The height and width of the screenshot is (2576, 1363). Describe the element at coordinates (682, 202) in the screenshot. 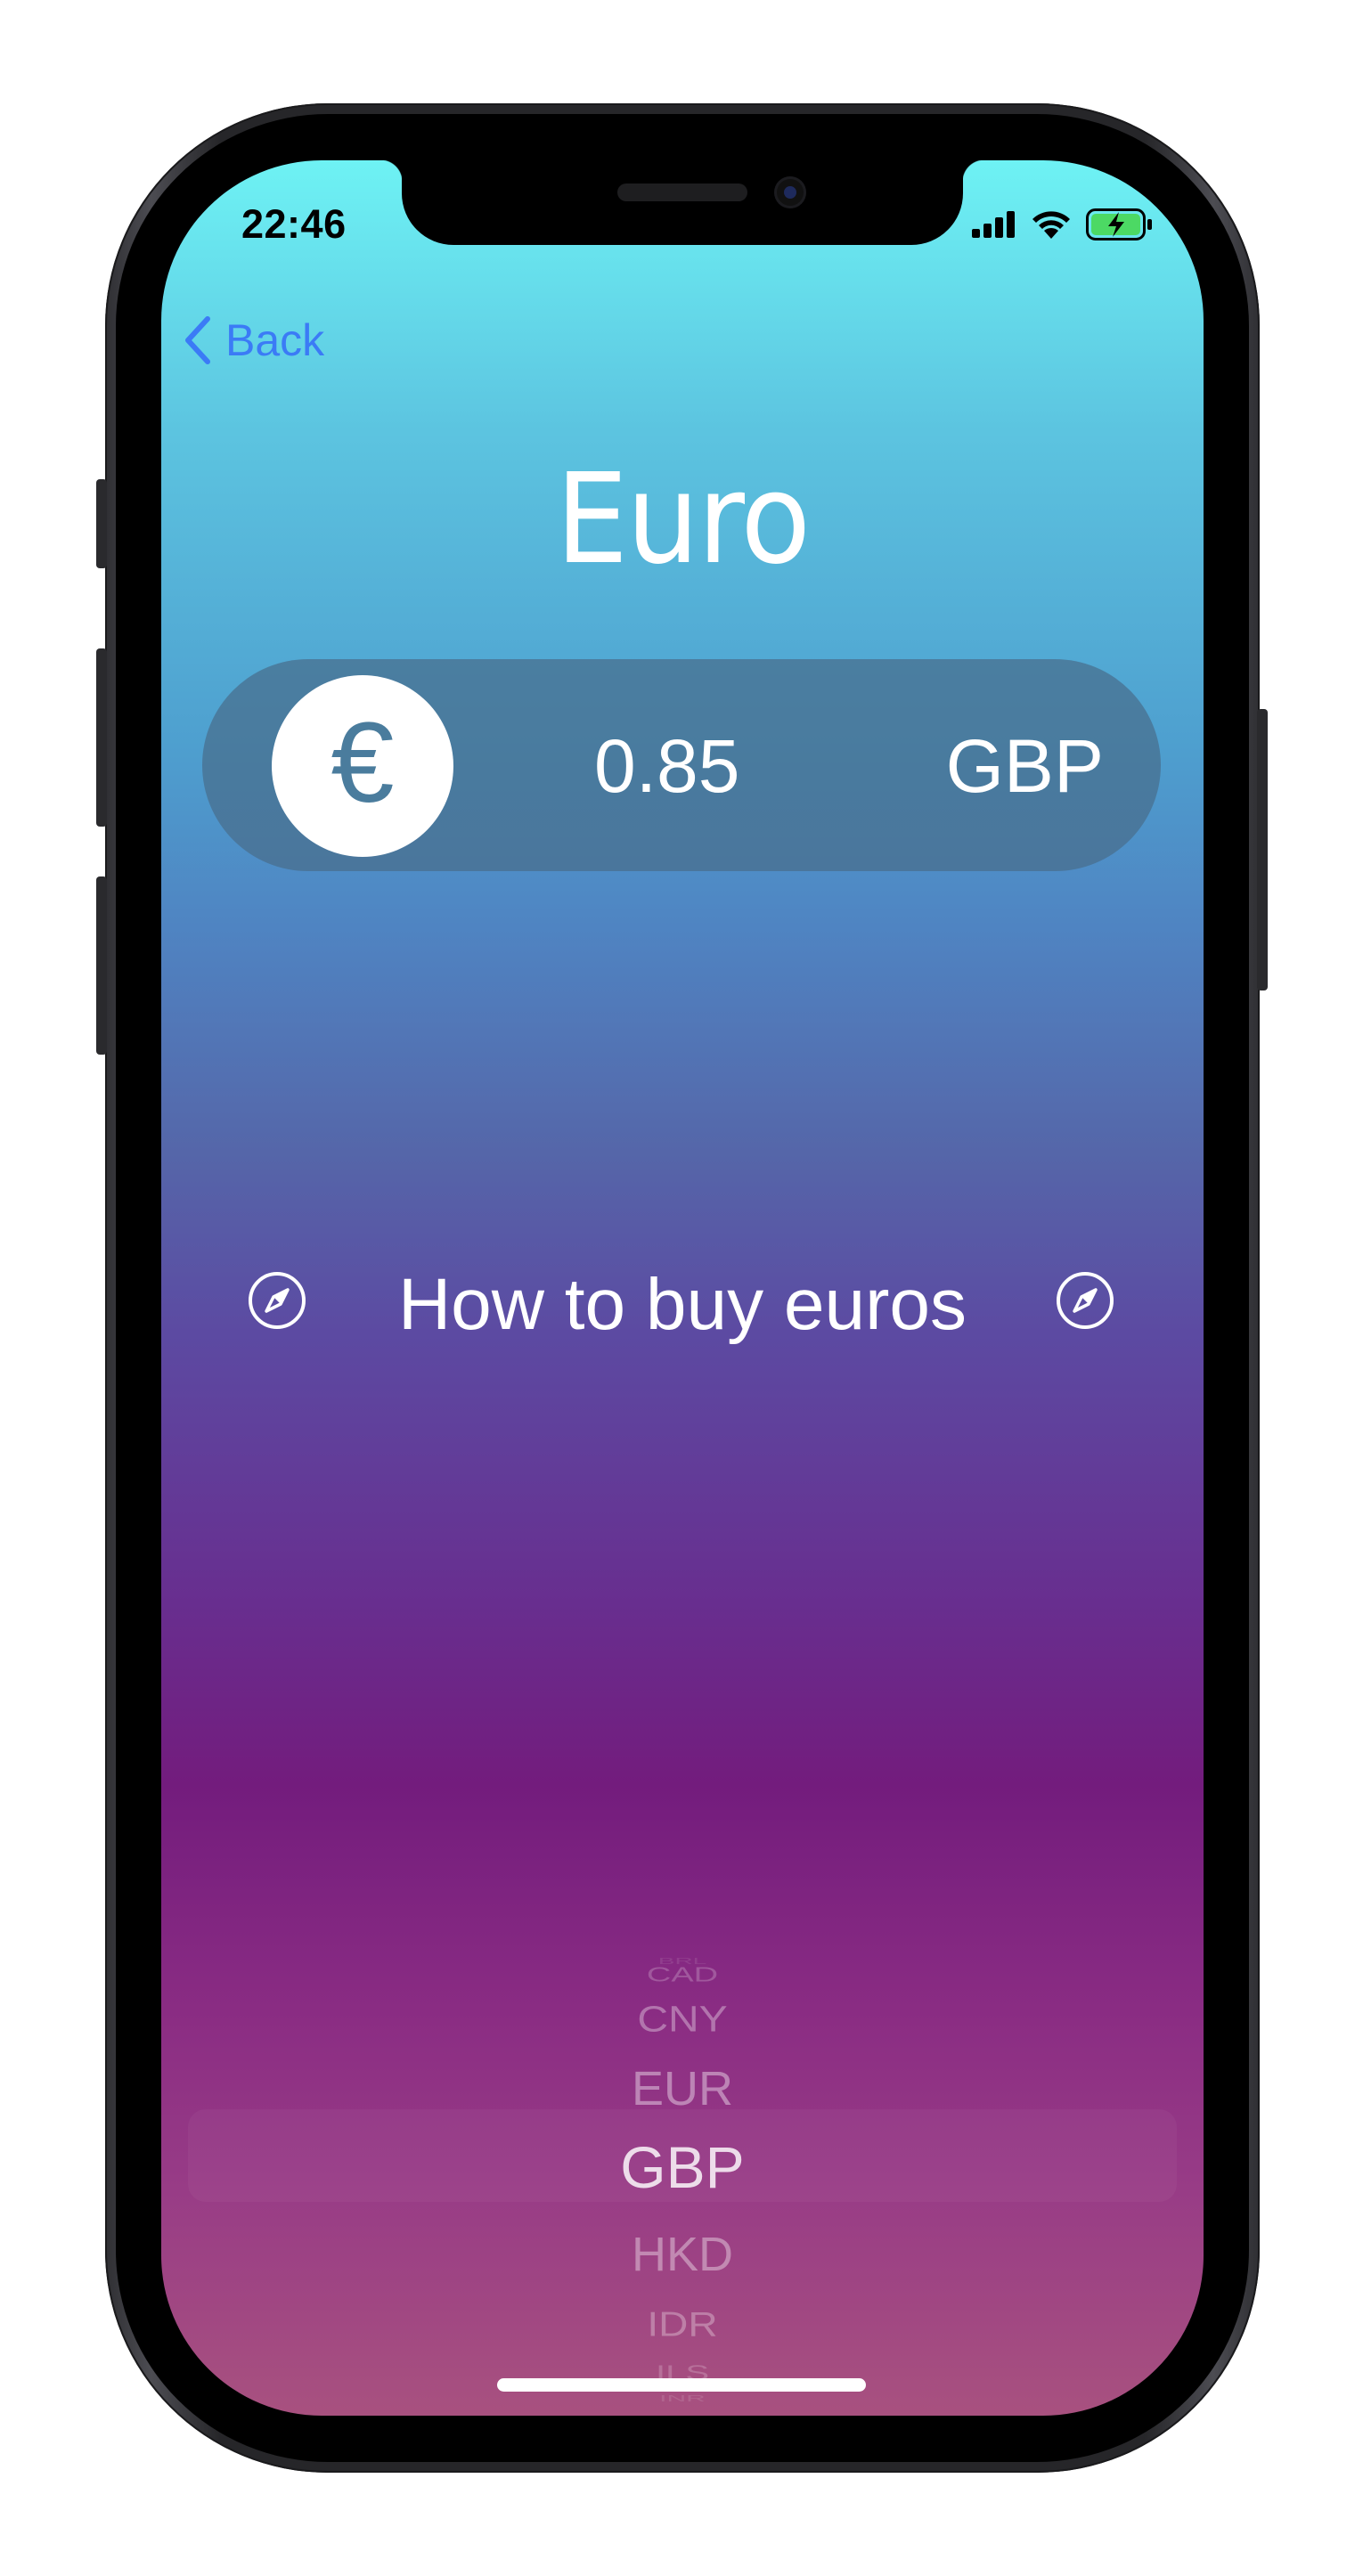

I see `notch` at that location.